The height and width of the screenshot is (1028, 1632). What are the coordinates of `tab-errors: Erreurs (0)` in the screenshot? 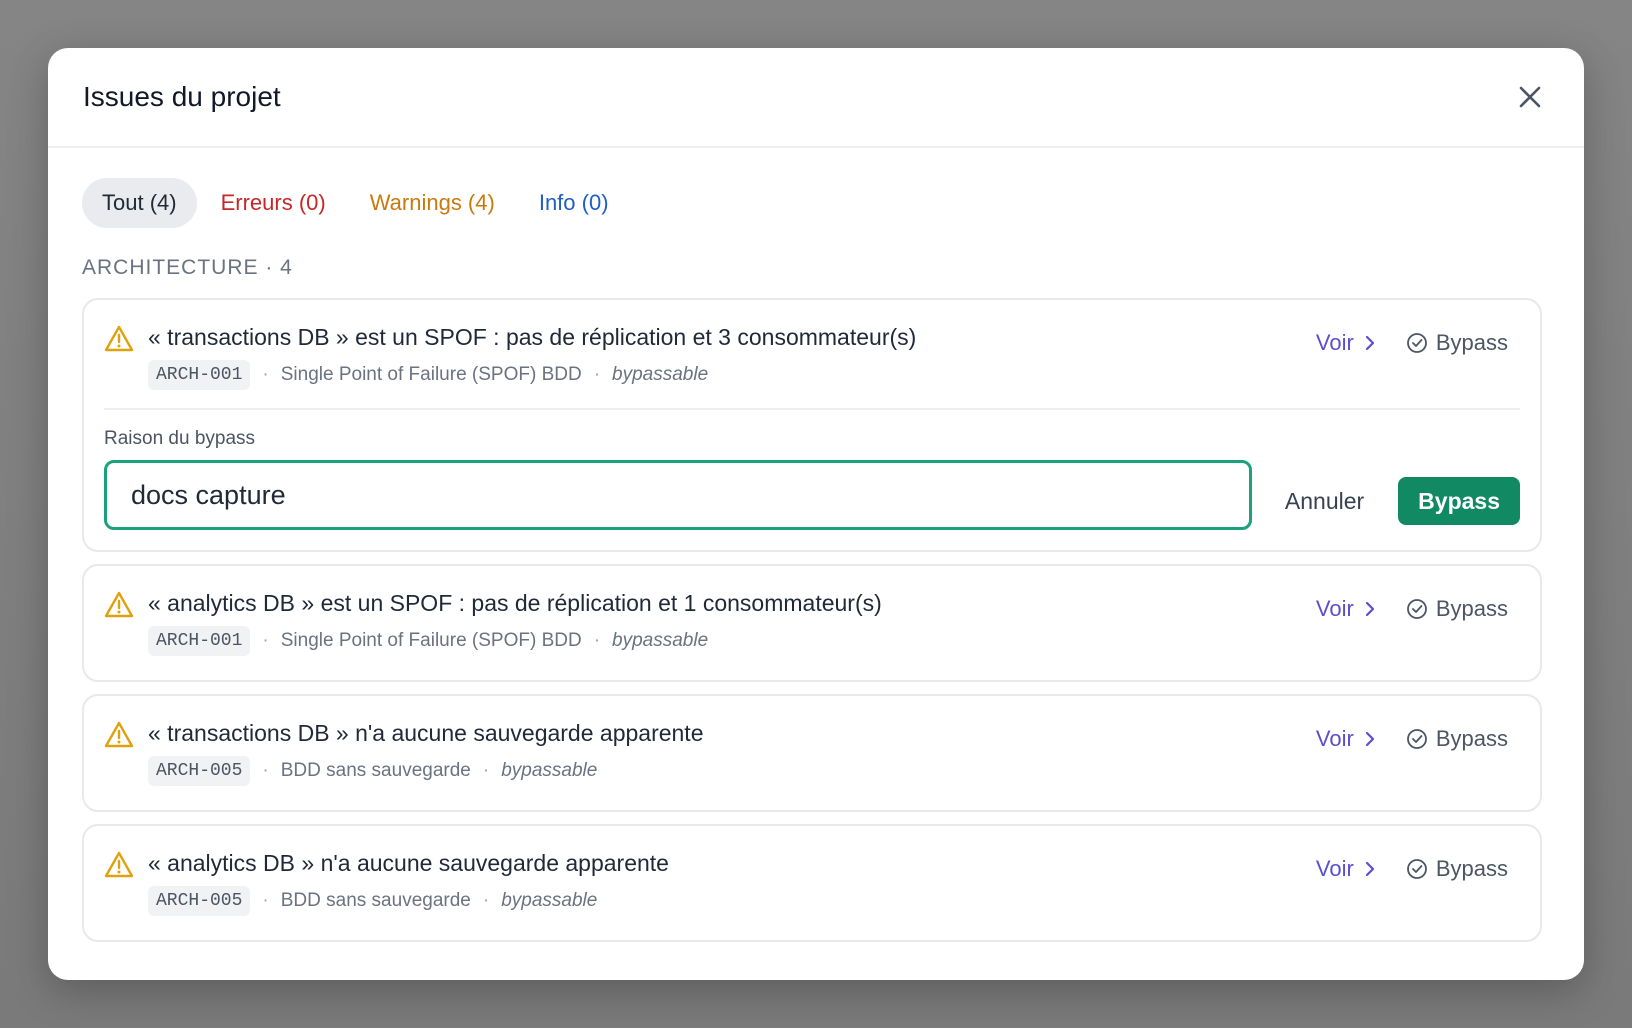 It's located at (273, 203).